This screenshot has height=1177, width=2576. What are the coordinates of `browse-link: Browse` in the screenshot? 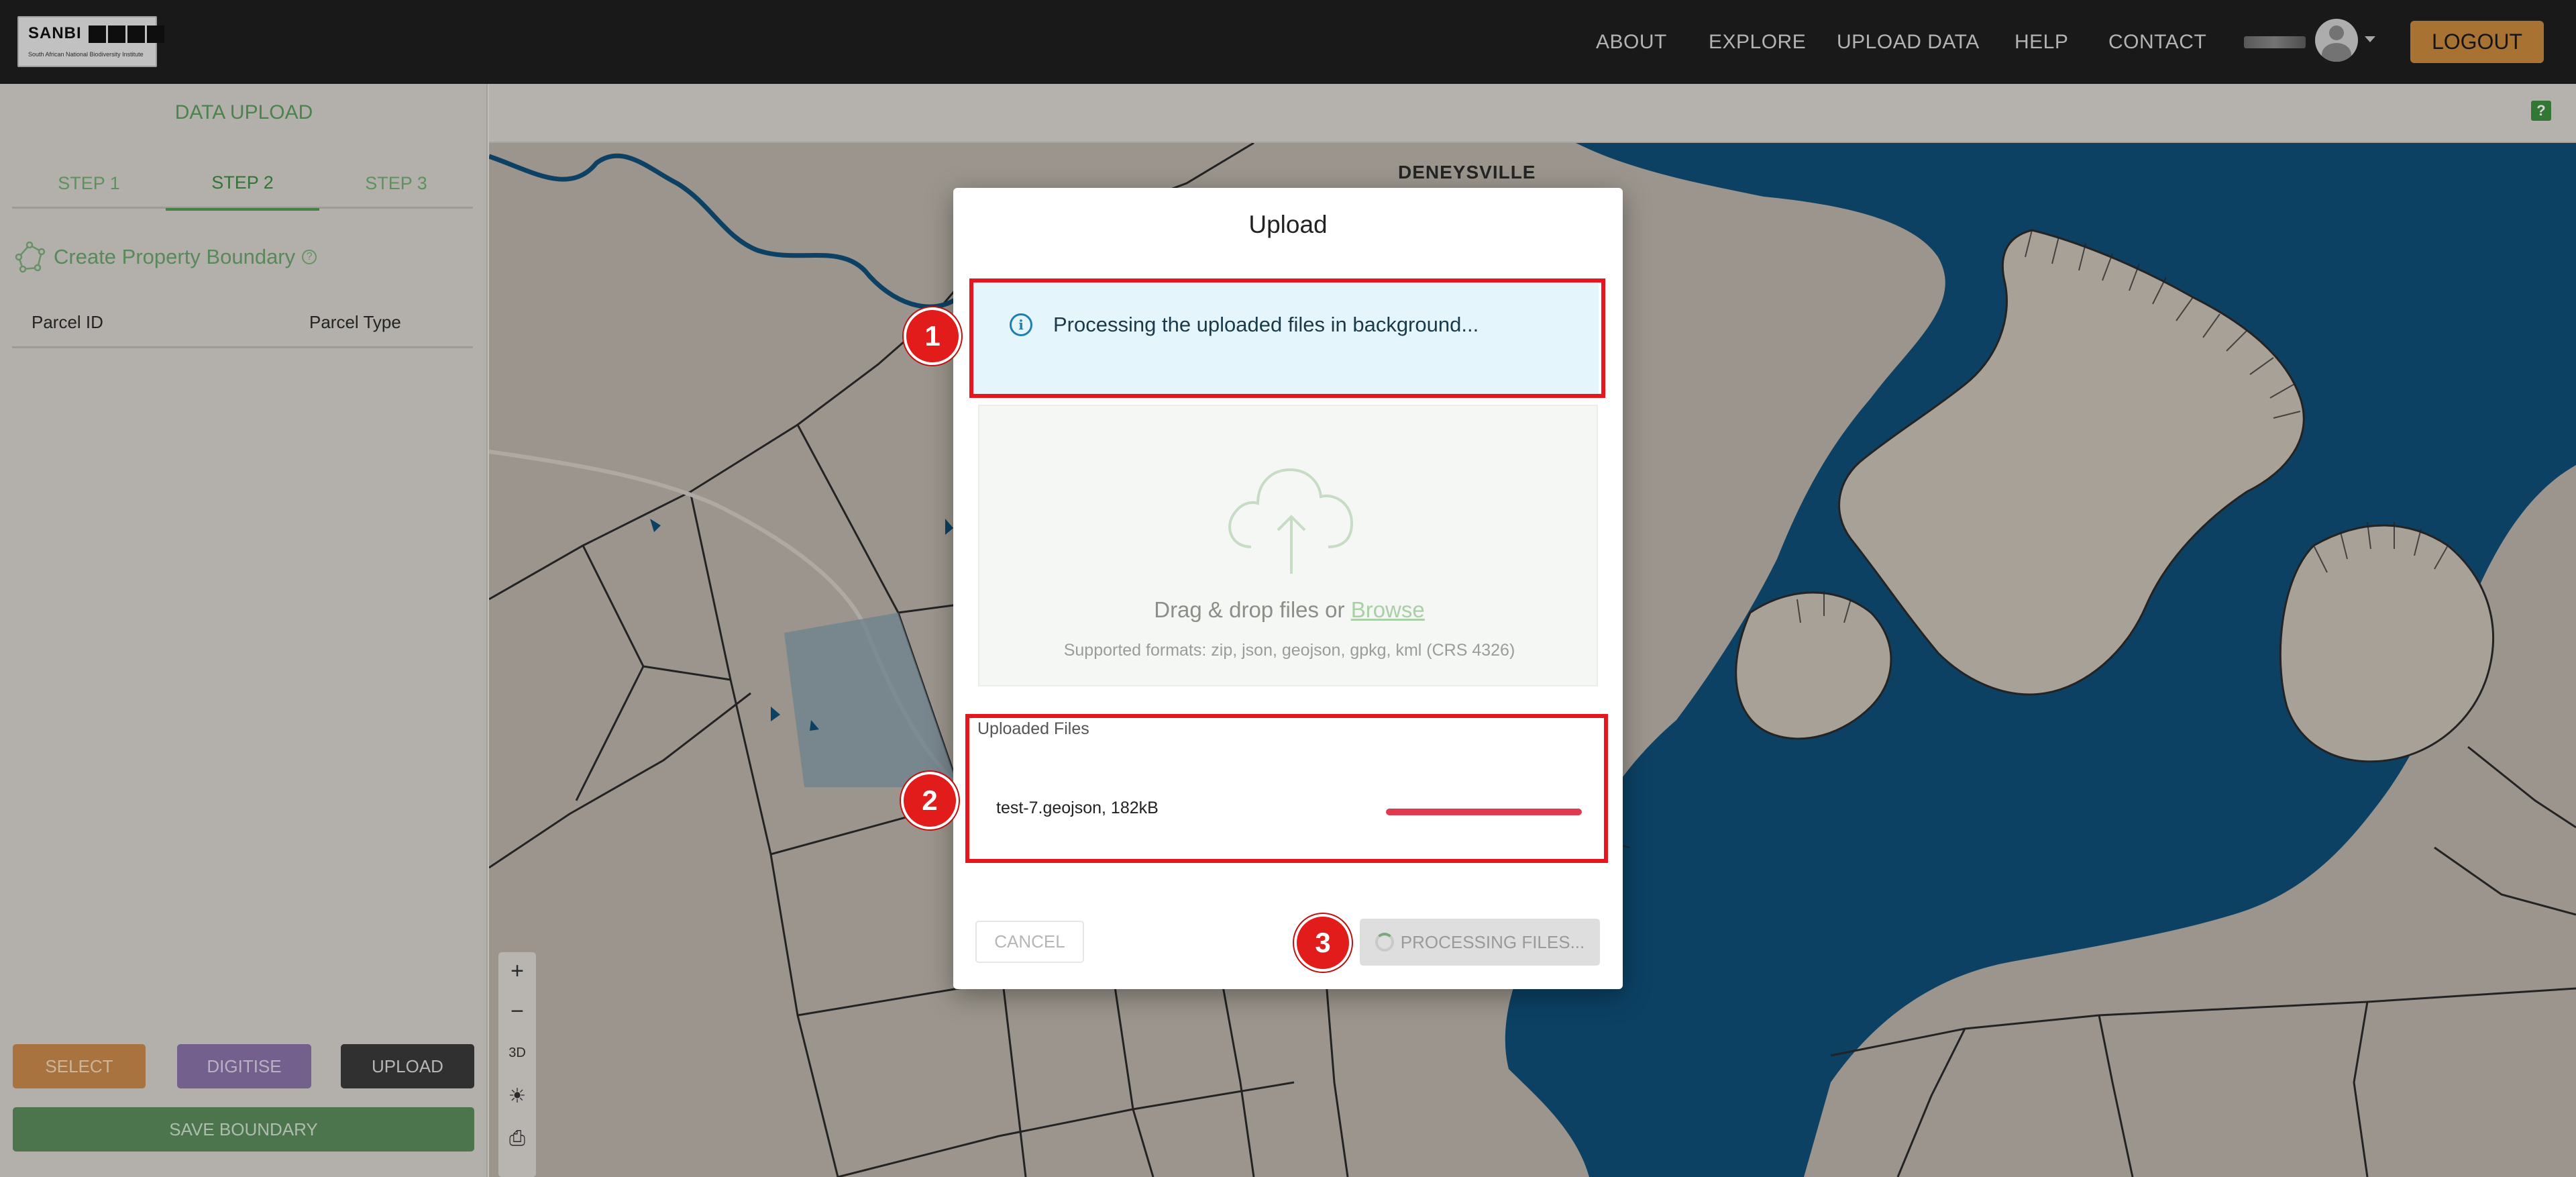 It's located at (1388, 609).